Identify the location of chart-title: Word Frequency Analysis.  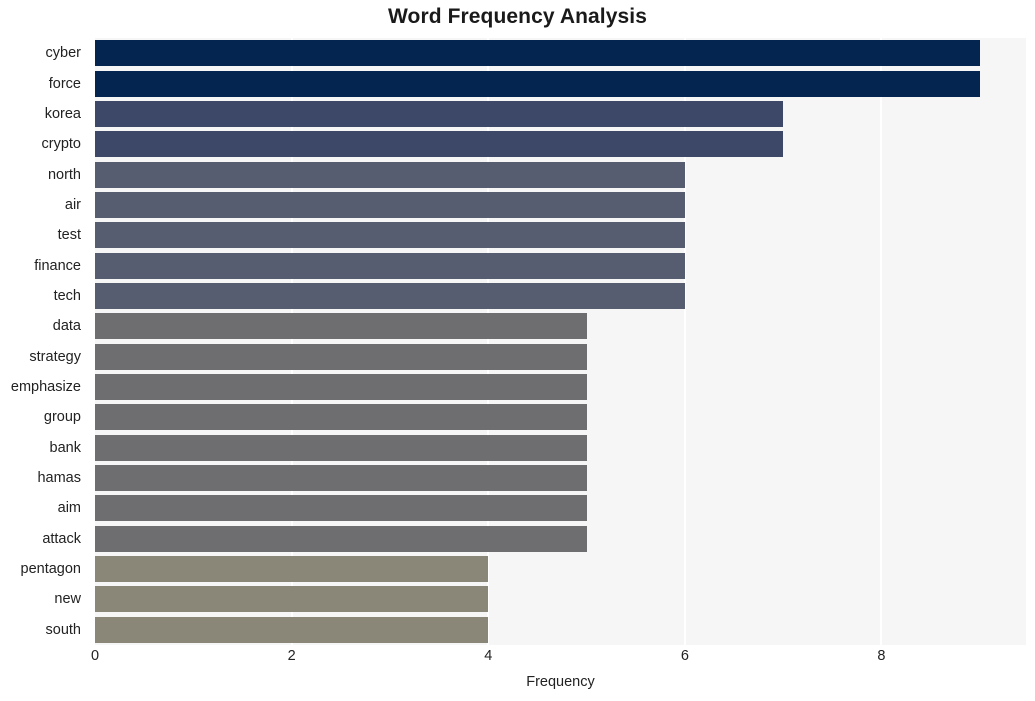
(517, 16).